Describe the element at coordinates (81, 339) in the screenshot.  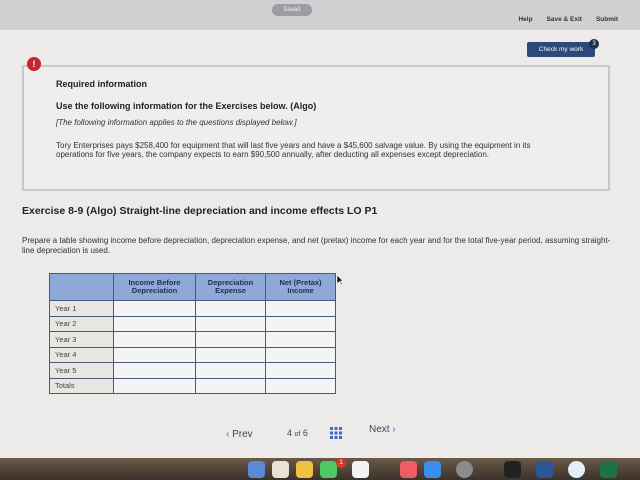
I see `row-label: Year 3` at that location.